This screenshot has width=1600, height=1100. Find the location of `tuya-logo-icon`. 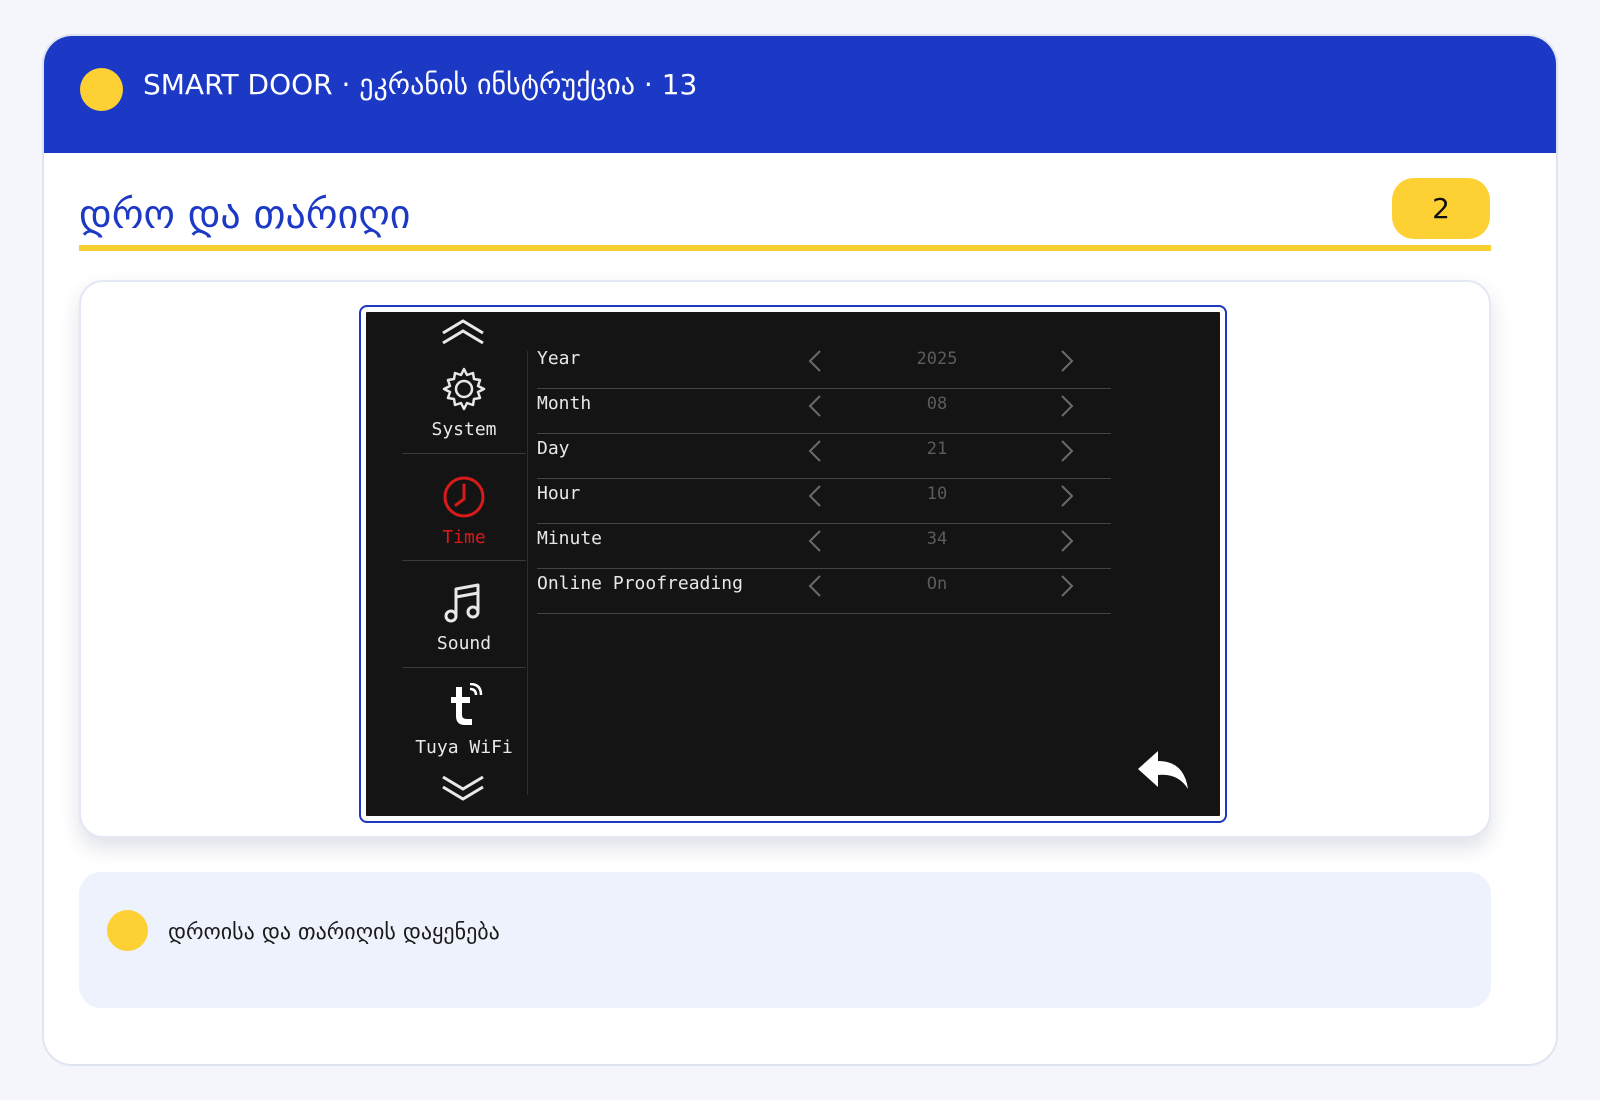

tuya-logo-icon is located at coordinates (467, 704).